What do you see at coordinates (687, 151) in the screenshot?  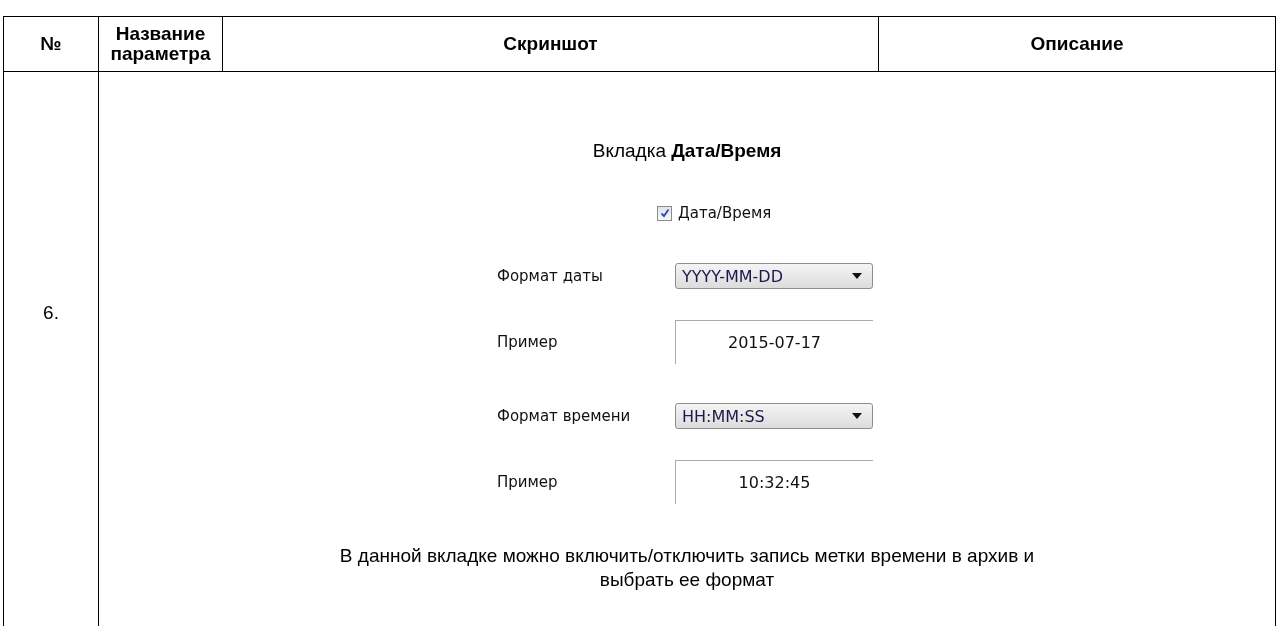 I see `tab-caption: Вкладка Дата/Время` at bounding box center [687, 151].